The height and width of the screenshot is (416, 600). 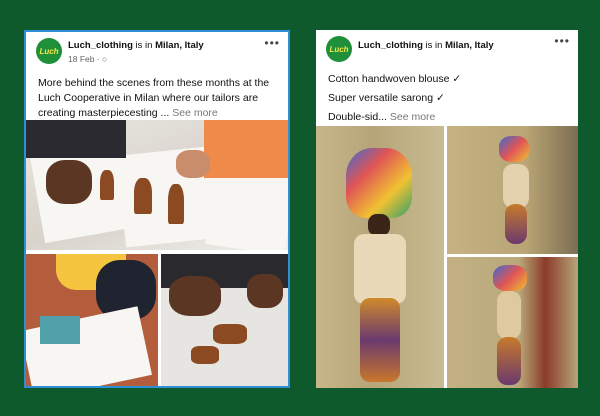 I want to click on photo-sketches-on-table, so click(x=157, y=185).